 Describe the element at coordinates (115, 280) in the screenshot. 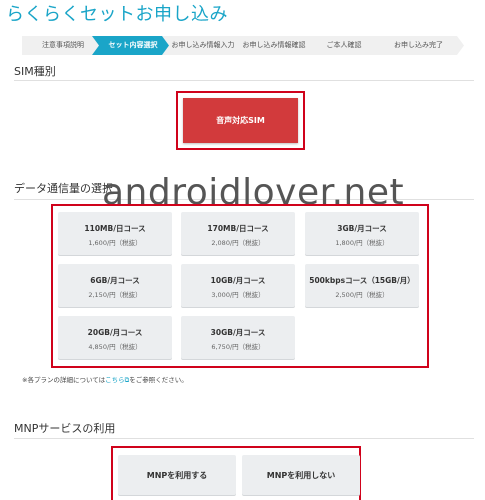

I see `plan-name: 6GB/月コース` at that location.